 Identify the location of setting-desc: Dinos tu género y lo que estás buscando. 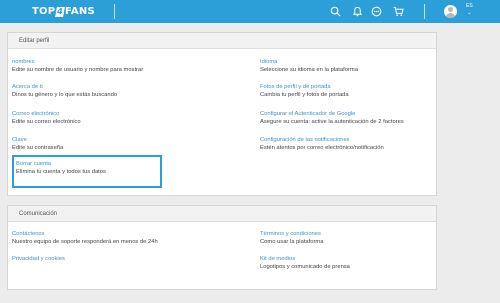
(65, 95).